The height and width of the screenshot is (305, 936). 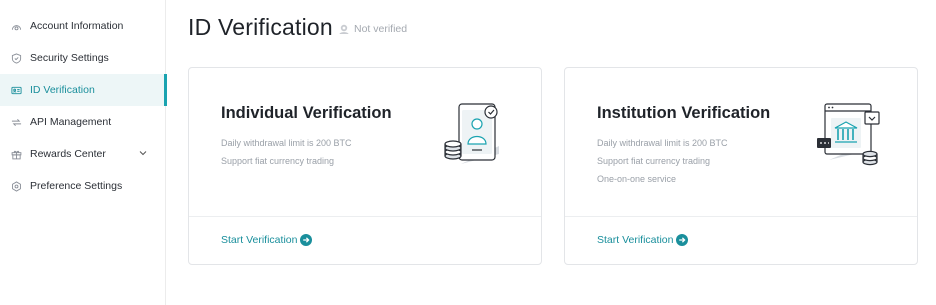 What do you see at coordinates (62, 90) in the screenshot?
I see `sidebar-item-label: ID Verification` at bounding box center [62, 90].